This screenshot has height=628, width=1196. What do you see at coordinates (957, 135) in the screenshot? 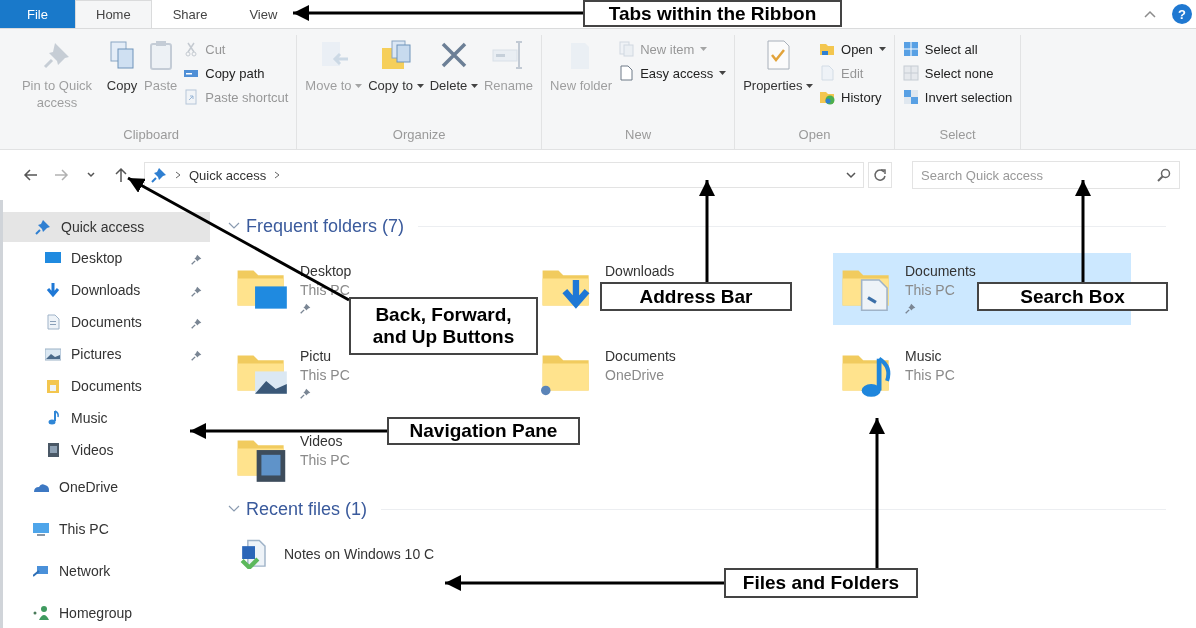
I see `group-label: Select` at bounding box center [957, 135].